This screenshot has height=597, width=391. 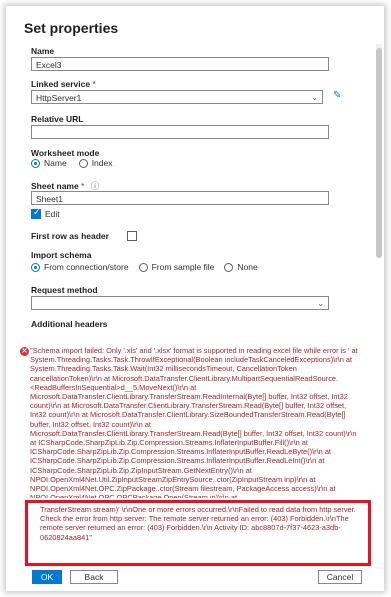 What do you see at coordinates (36, 213) in the screenshot?
I see `edit-checkbox` at bounding box center [36, 213].